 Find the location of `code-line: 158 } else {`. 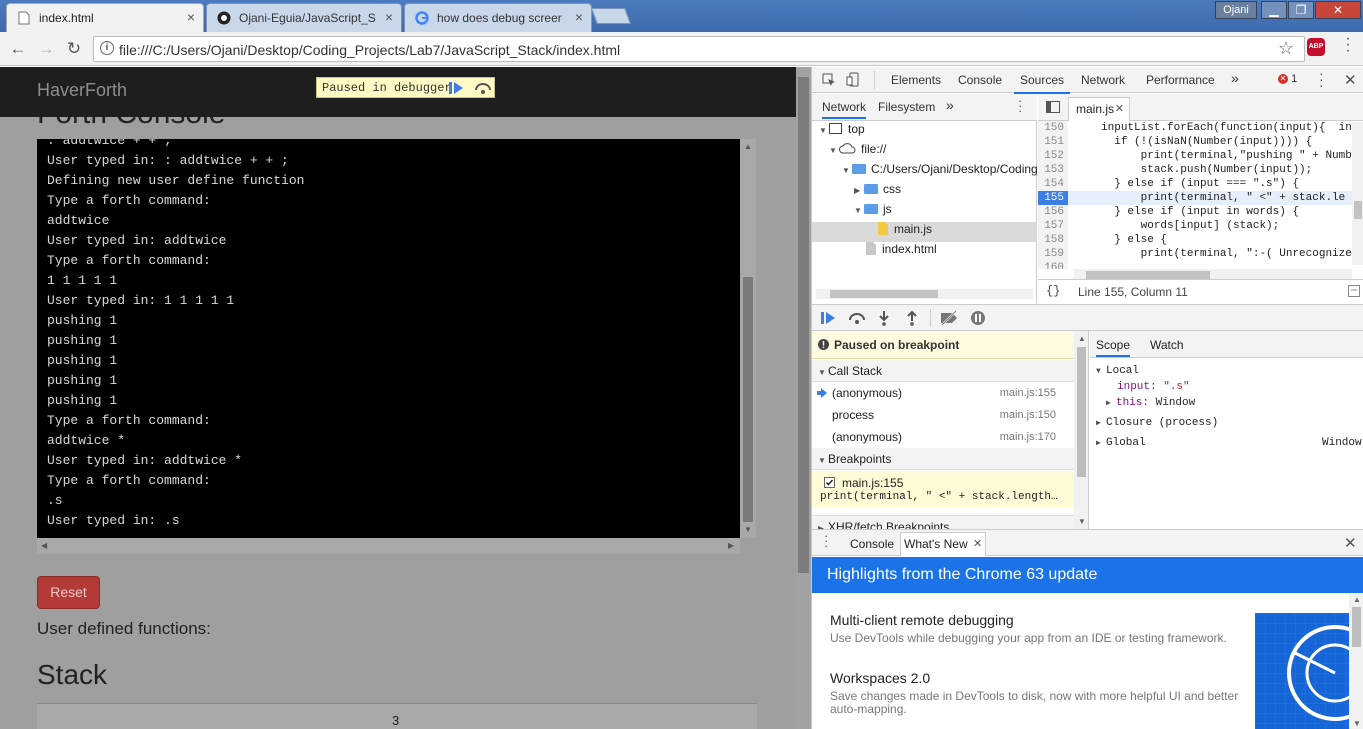

code-line: 158 } else { is located at coordinates (1200, 240).